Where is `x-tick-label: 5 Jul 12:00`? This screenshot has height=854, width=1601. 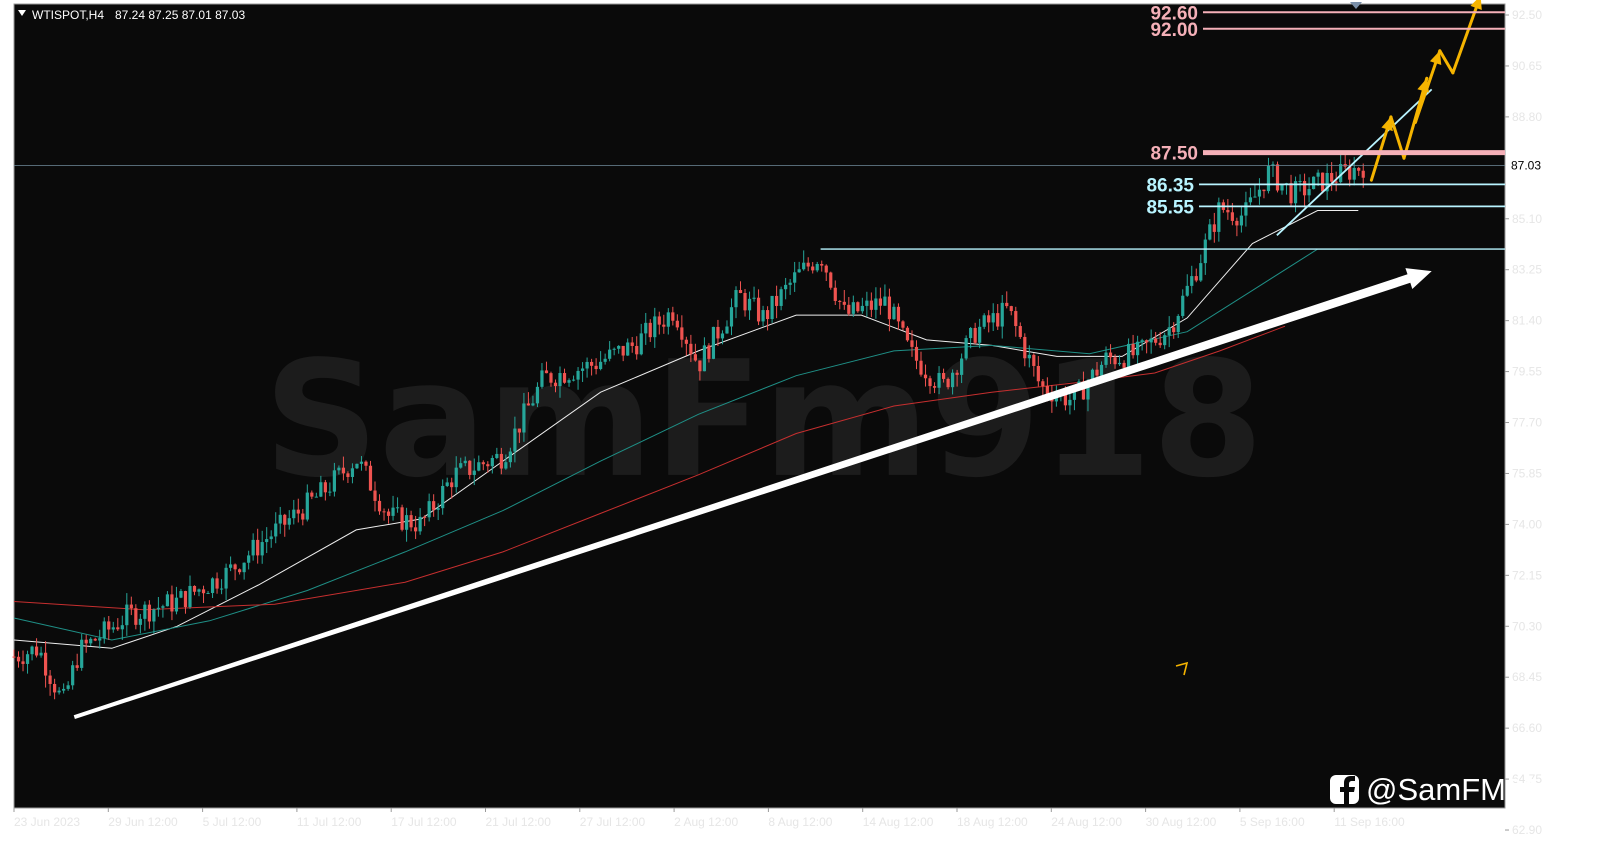
x-tick-label: 5 Jul 12:00 is located at coordinates (232, 822).